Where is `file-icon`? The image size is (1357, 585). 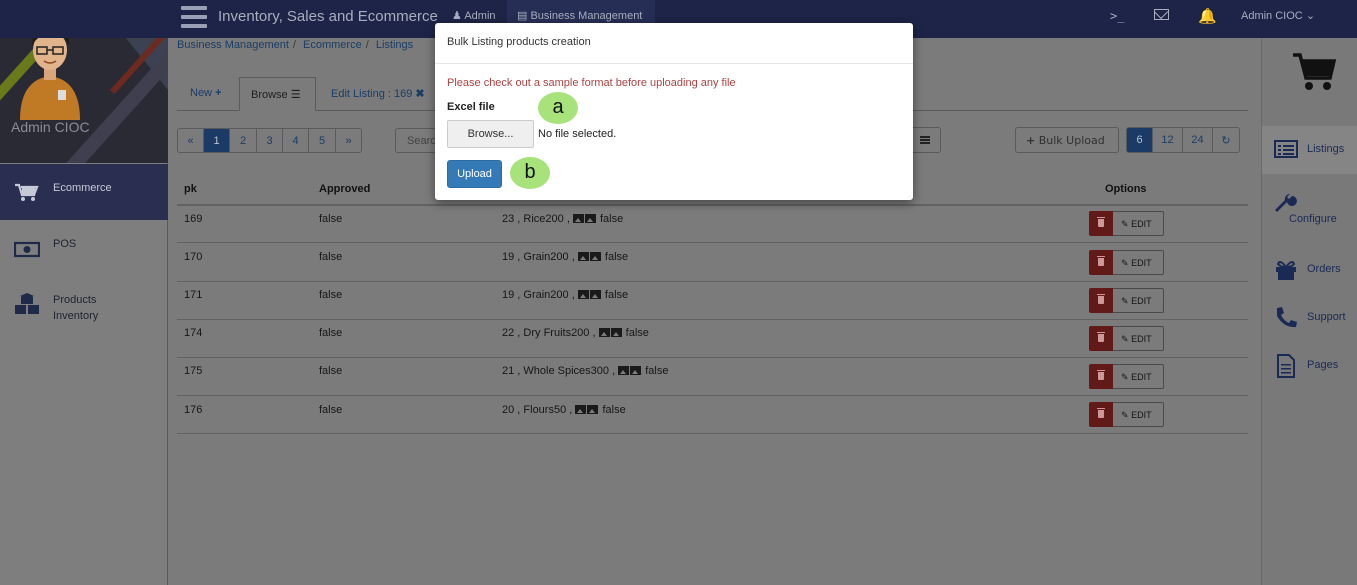 file-icon is located at coordinates (1286, 366).